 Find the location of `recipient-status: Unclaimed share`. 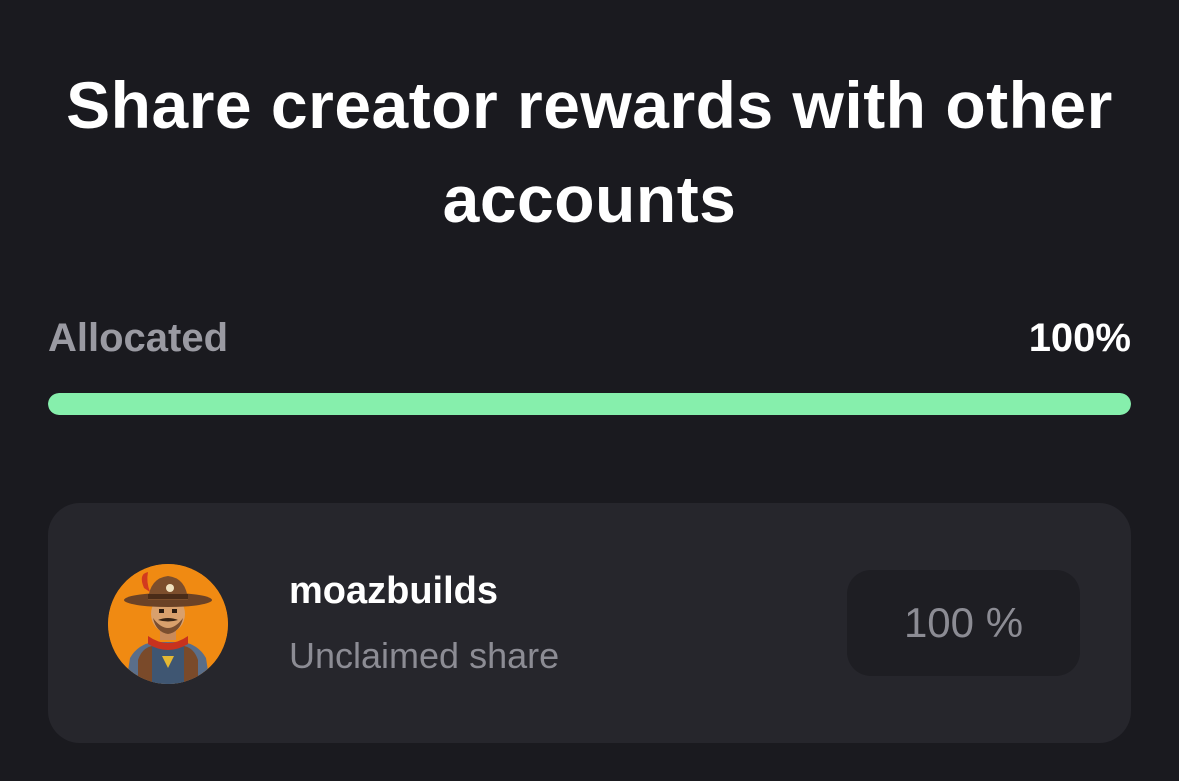

recipient-status: Unclaimed share is located at coordinates (424, 655).